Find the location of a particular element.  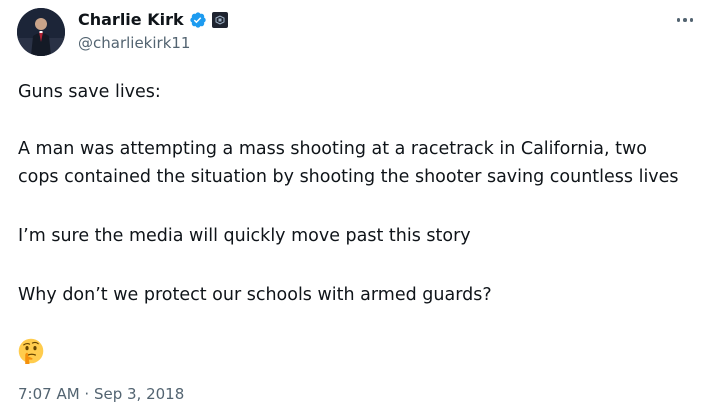

tweet-paragraph: Guns save lives: is located at coordinates (89, 92).